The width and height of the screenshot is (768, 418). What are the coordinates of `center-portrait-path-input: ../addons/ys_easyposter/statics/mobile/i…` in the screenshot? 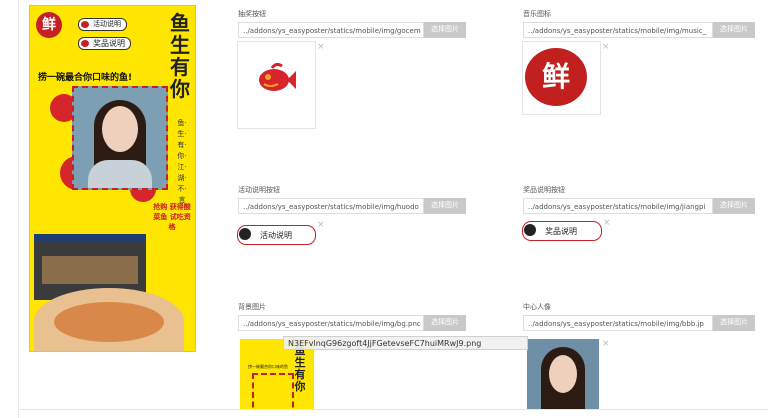 It's located at (618, 323).